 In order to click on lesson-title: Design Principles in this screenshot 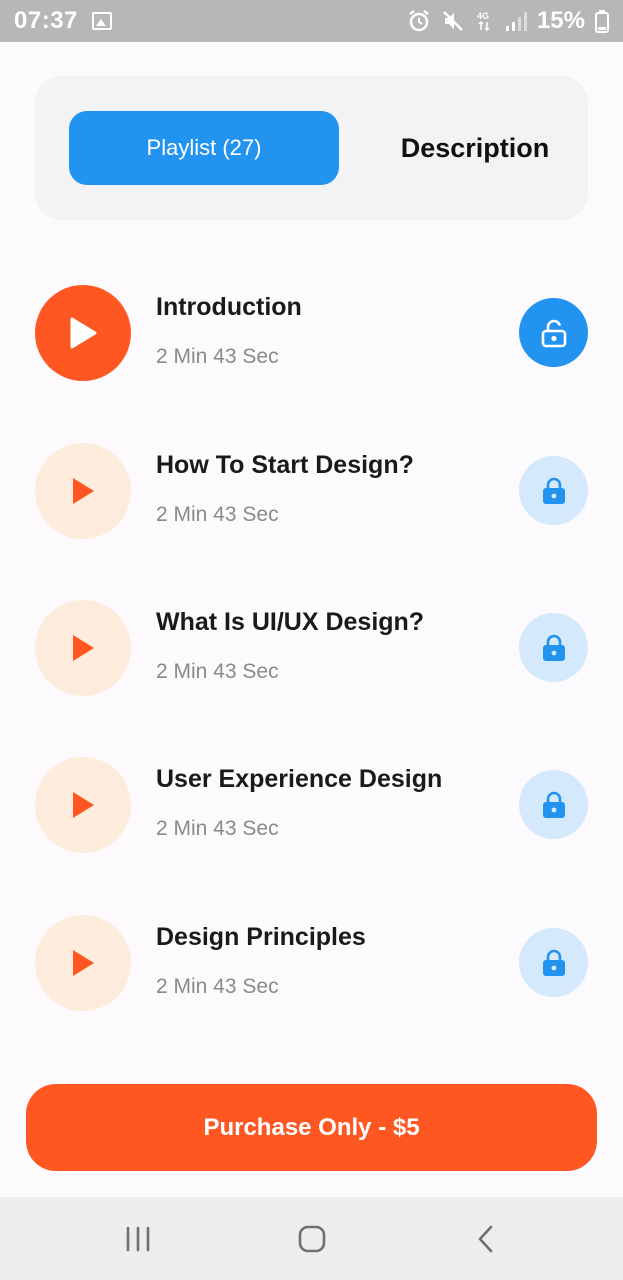, I will do `click(261, 937)`.